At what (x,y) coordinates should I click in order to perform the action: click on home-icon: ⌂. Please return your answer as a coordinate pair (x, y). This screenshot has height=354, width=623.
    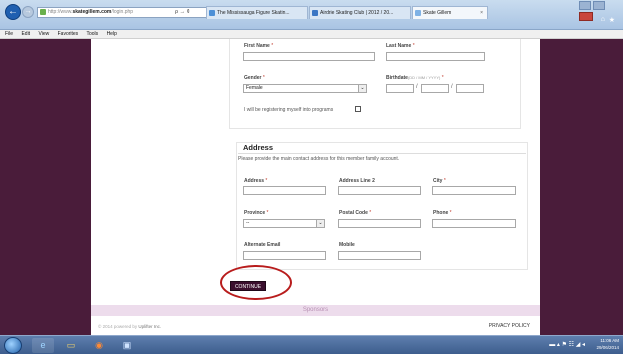
    Looking at the image, I should click on (603, 19).